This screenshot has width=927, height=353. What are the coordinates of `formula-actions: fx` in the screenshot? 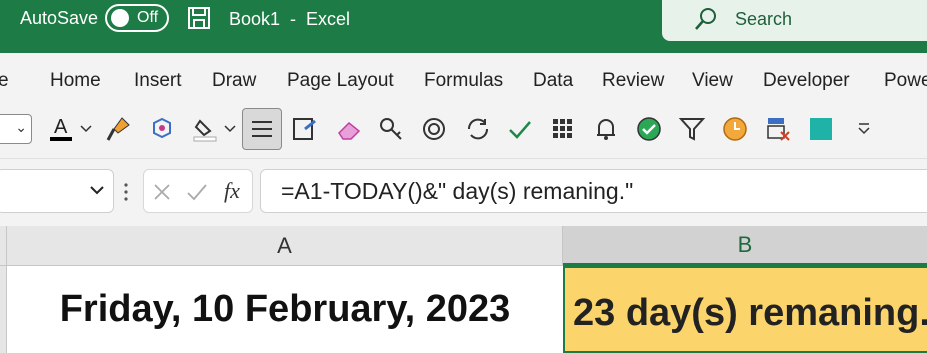 It's located at (198, 191).